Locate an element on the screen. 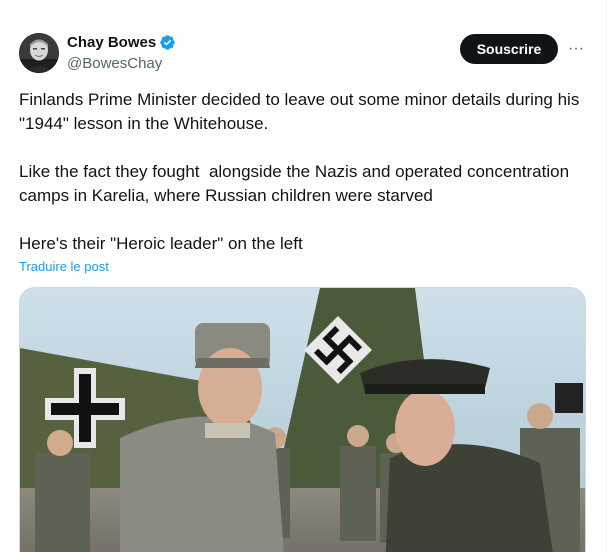 The image size is (607, 552). profile-photo-icon is located at coordinates (39, 53).